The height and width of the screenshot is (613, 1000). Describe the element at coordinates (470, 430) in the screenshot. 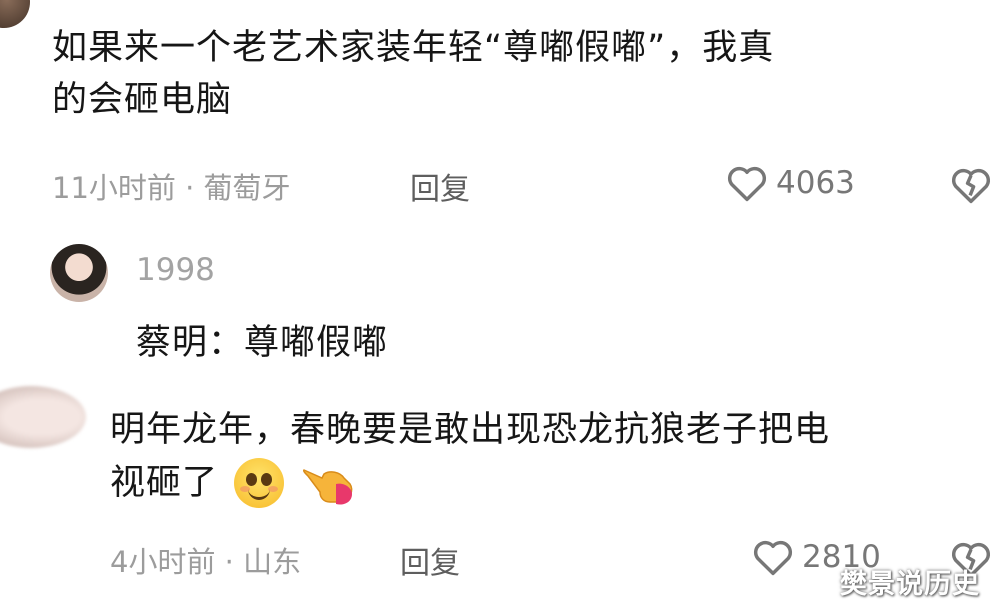

I see `comment-text-line: 明年龙年，春晚要是敢出现恐龙抗狼老子把电` at that location.